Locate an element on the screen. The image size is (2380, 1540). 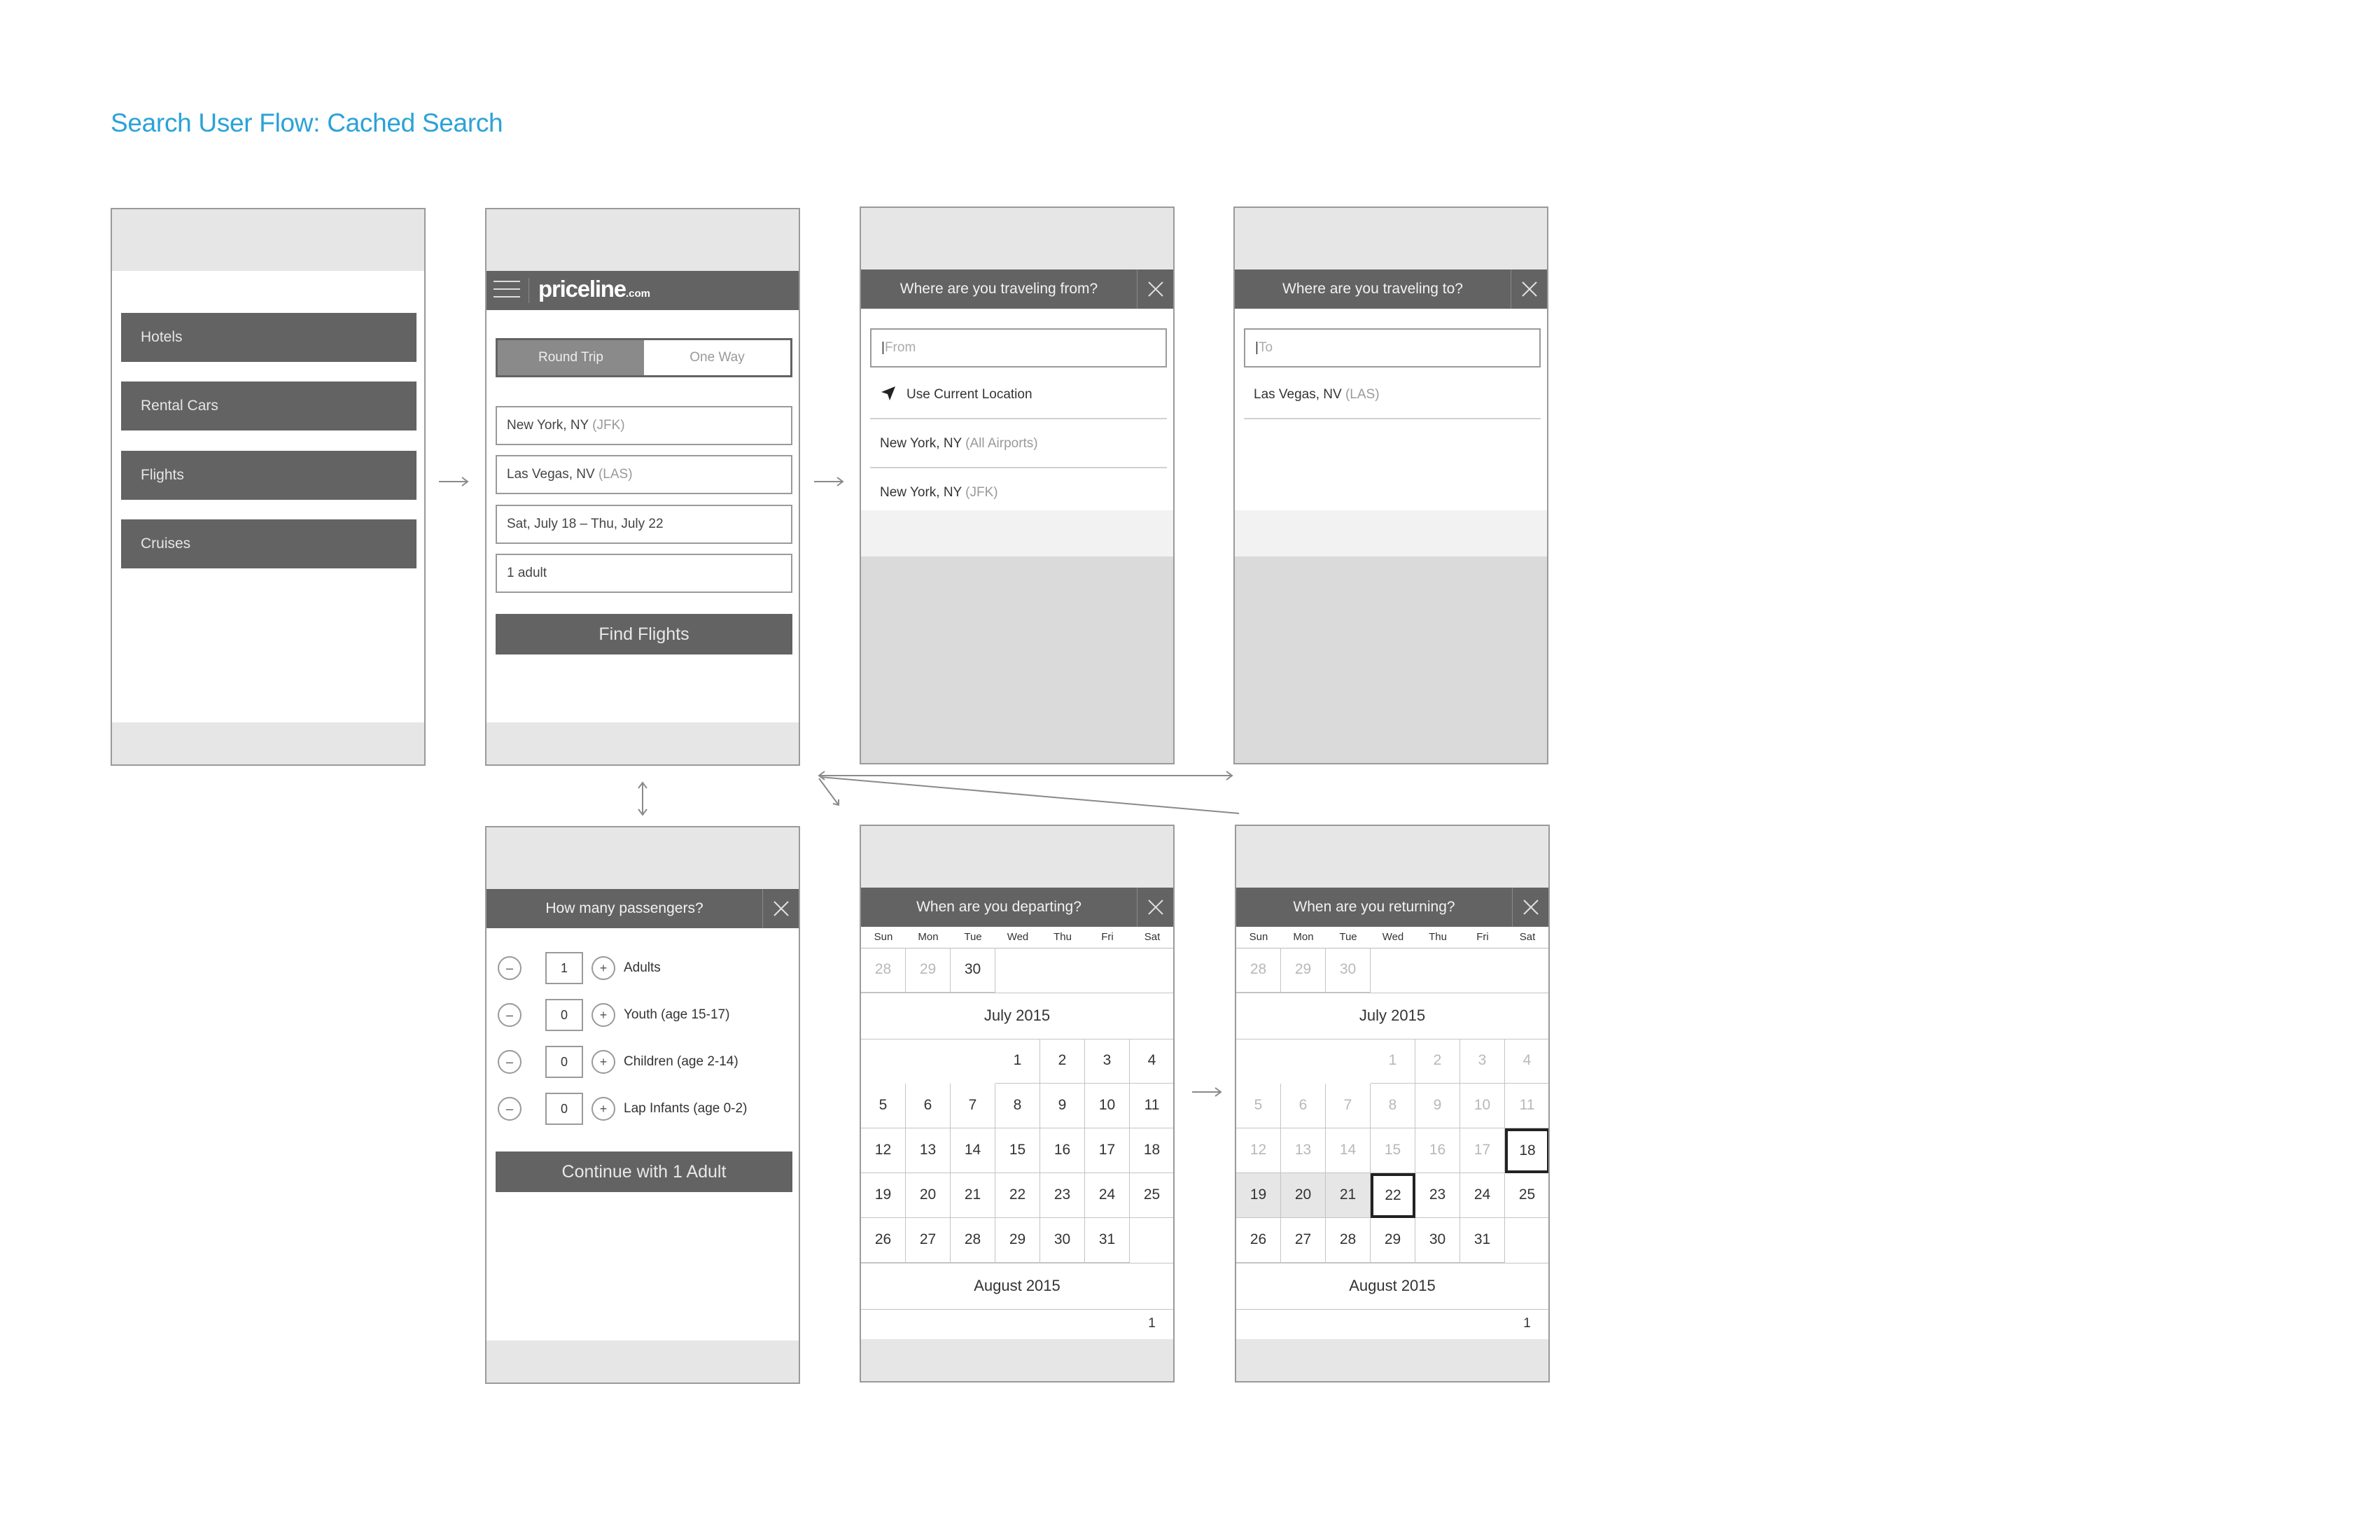
continue-button: Continue with 1 Adult is located at coordinates (644, 1172).